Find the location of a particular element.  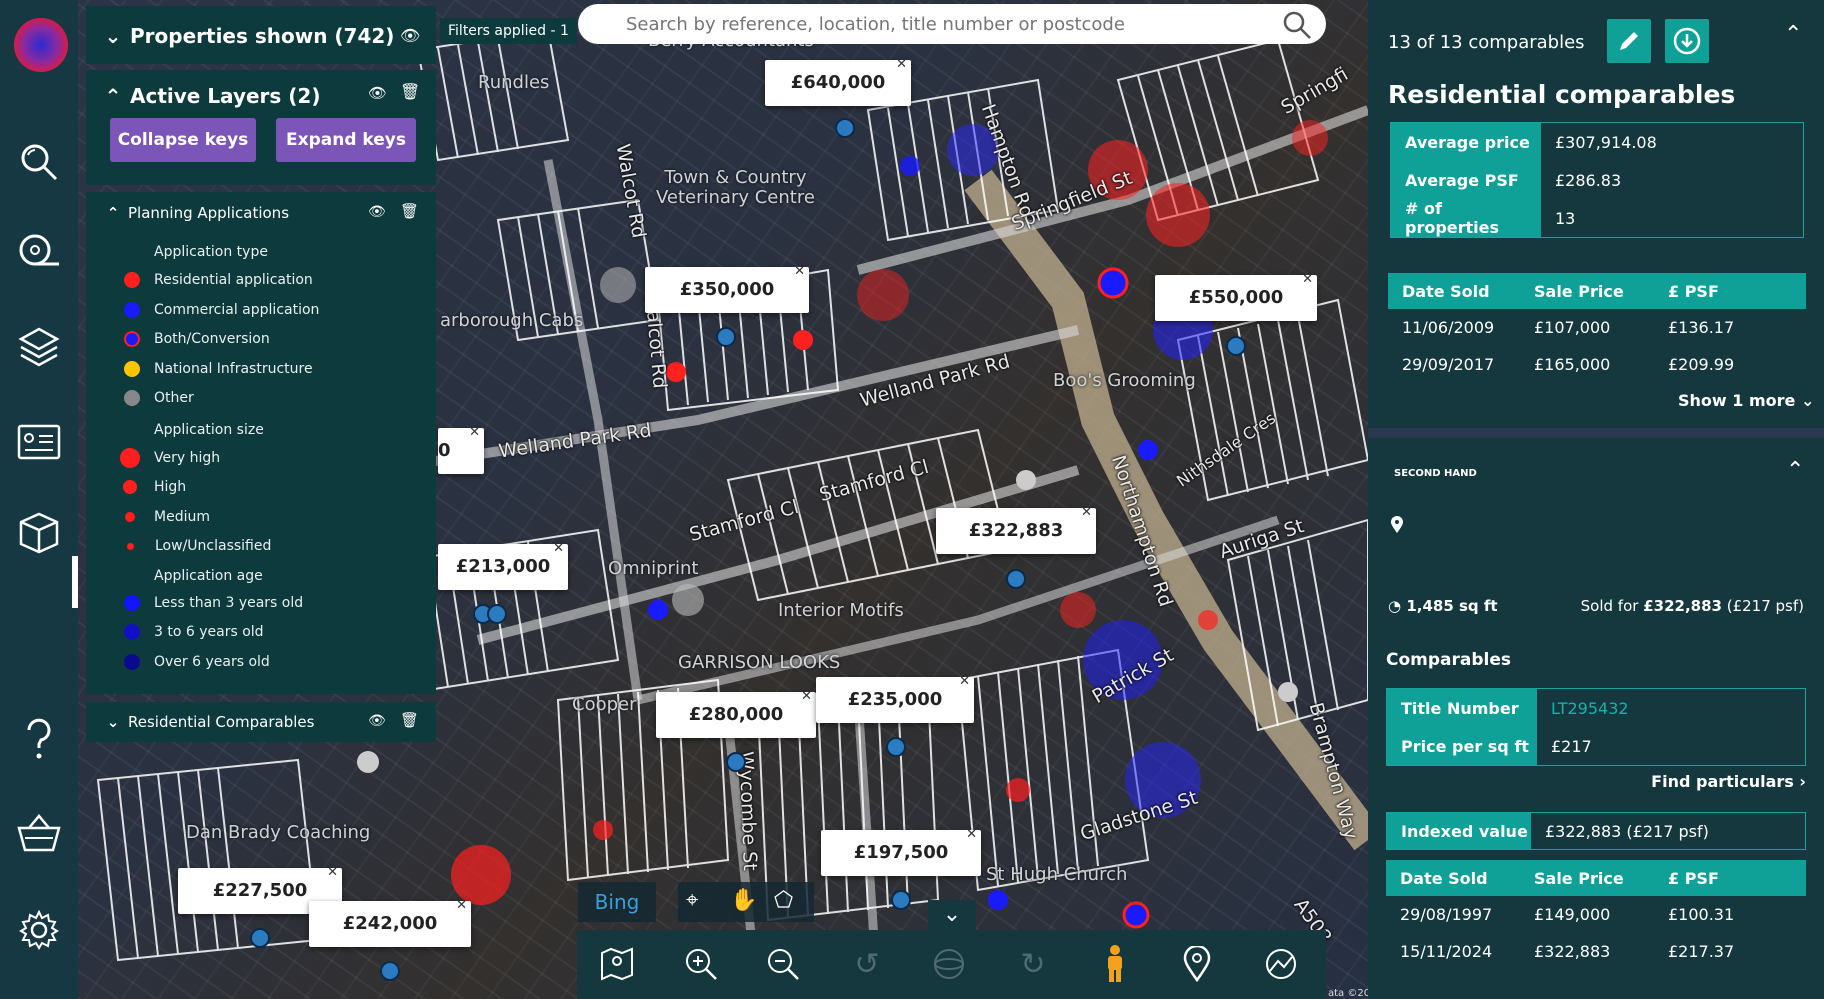

map-pin-icon is located at coordinates (1197, 964).